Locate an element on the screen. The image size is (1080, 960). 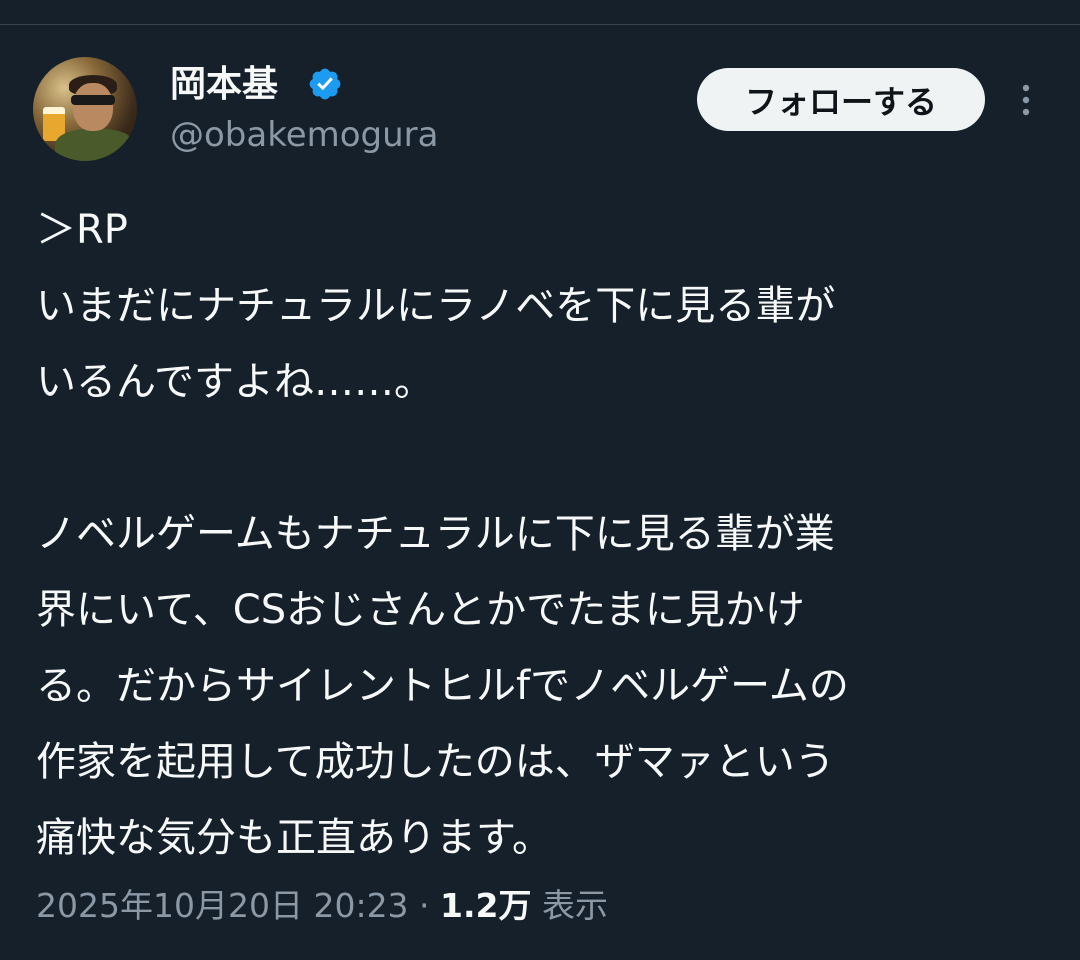
tweet-line: 界にいて、CSおじさんとかでたまに見かけ is located at coordinates (420, 610).